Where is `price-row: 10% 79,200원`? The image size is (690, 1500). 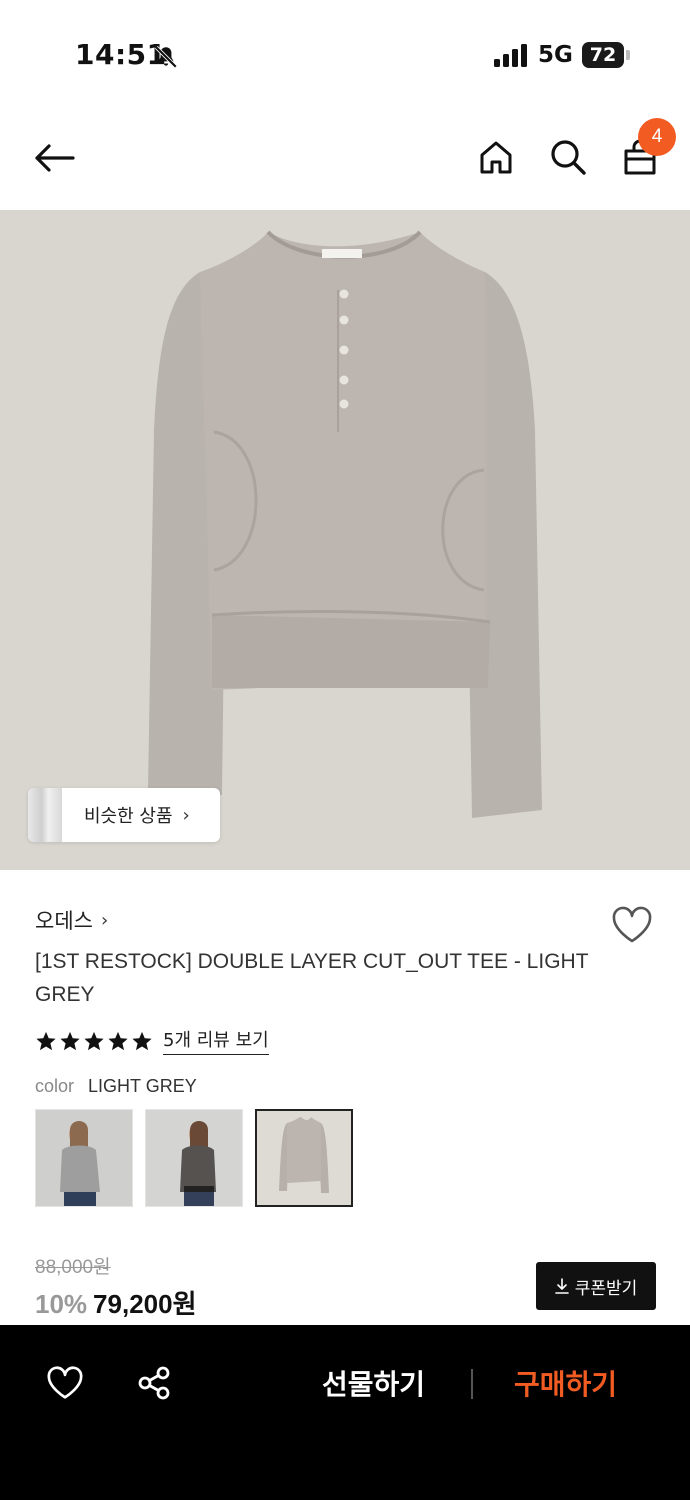 price-row: 10% 79,200원 is located at coordinates (116, 1302).